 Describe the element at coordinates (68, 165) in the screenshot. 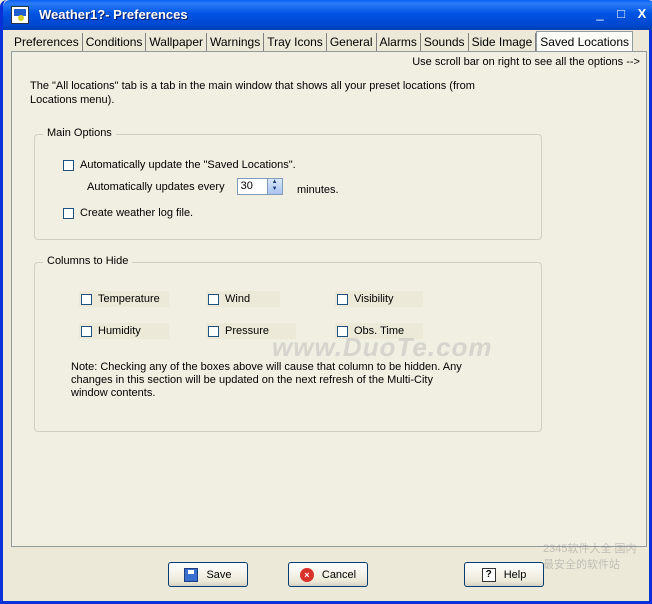

I see `auto-update-checkbox` at that location.